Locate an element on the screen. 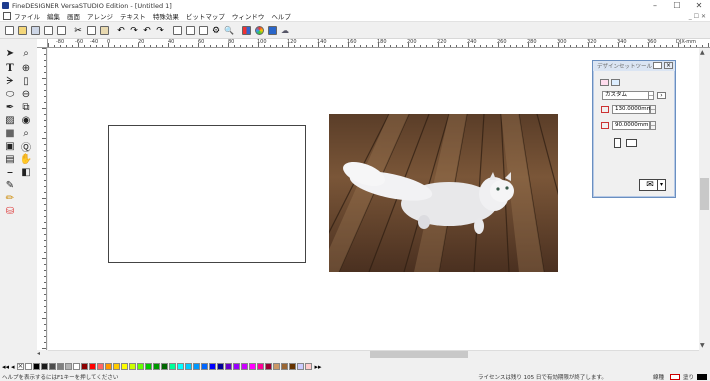 The height and width of the screenshot is (381, 710). shape-tool: ■ is located at coordinates (10, 133).